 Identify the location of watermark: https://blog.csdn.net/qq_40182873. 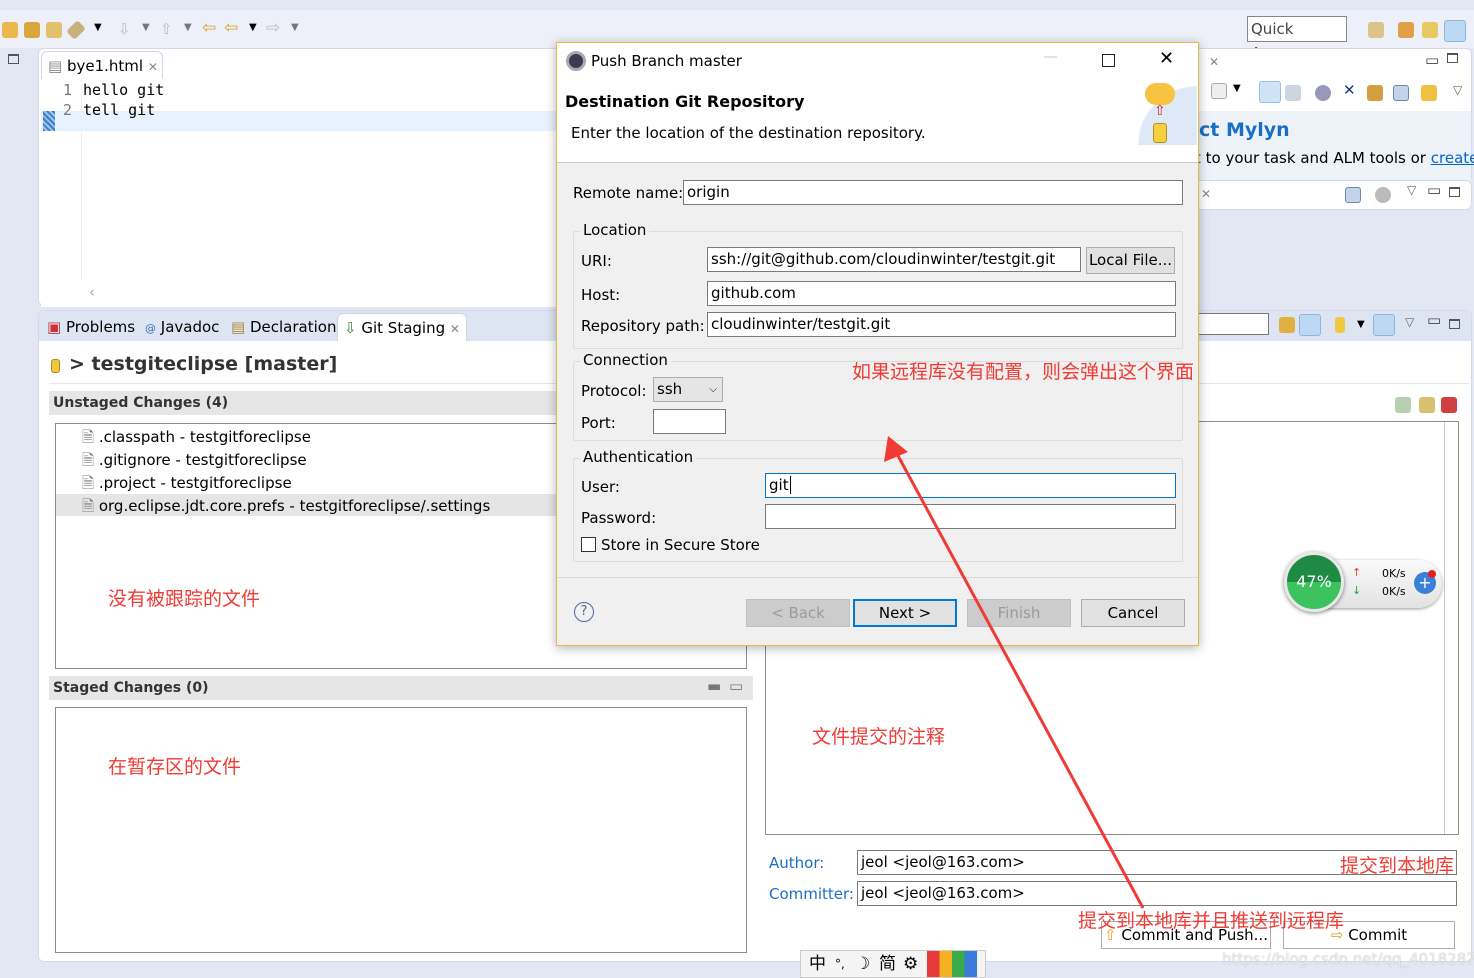
(1348, 959).